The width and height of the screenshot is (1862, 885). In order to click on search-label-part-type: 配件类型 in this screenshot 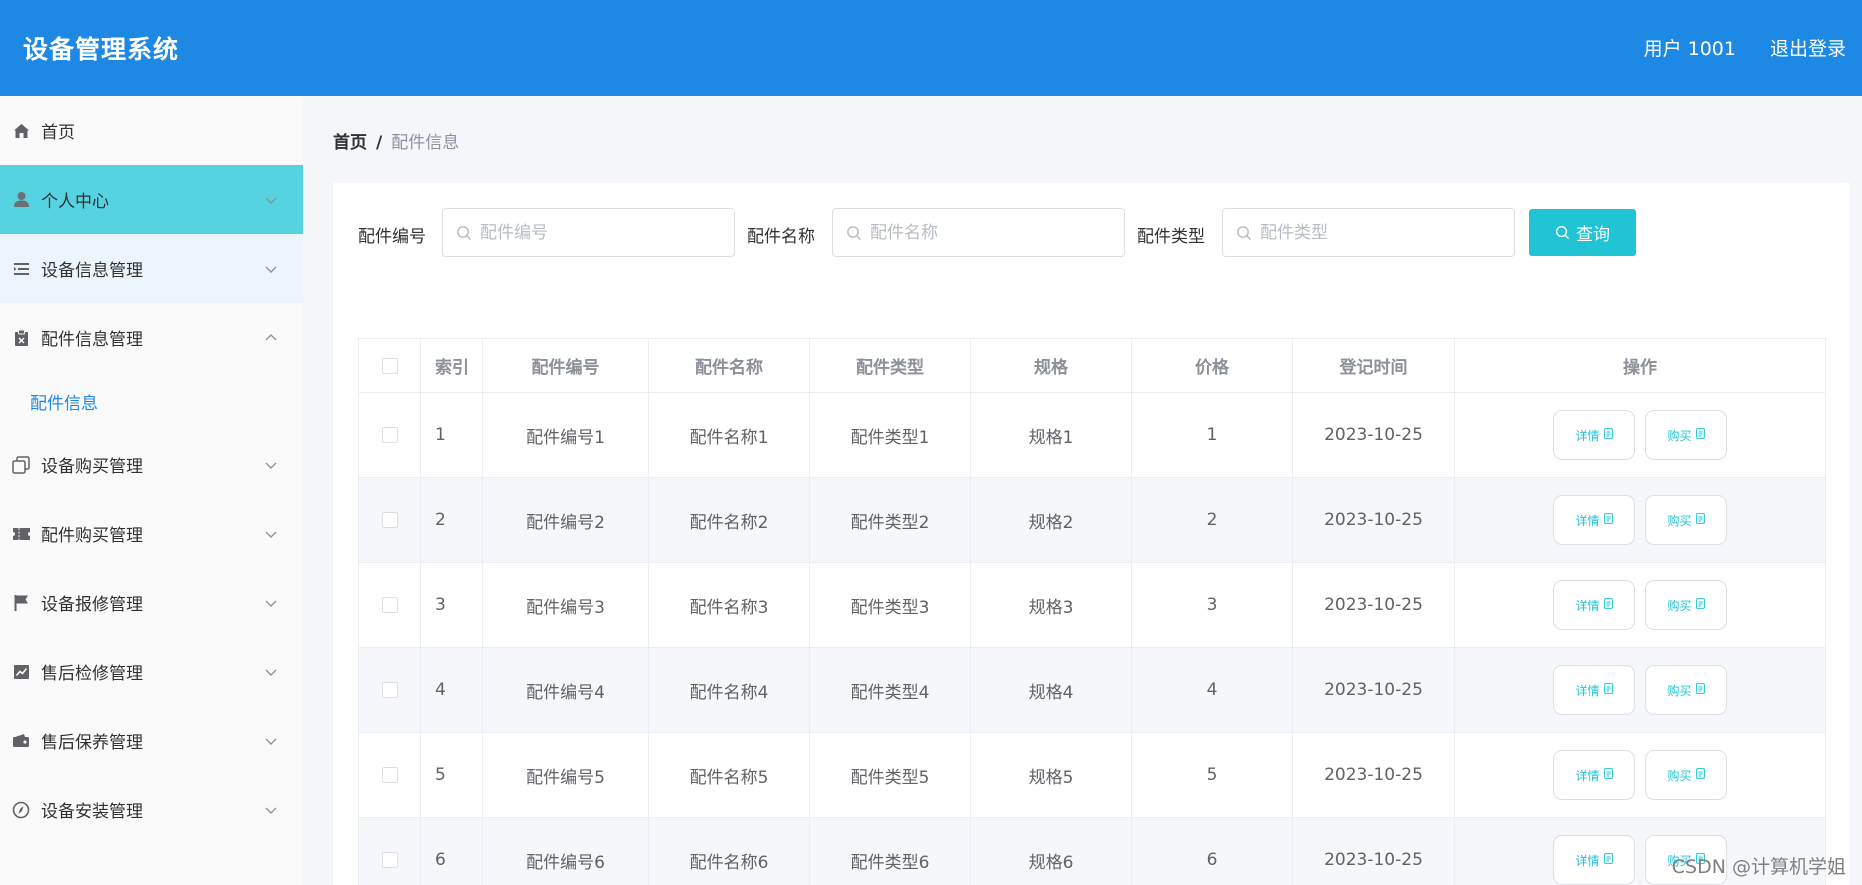, I will do `click(1171, 237)`.